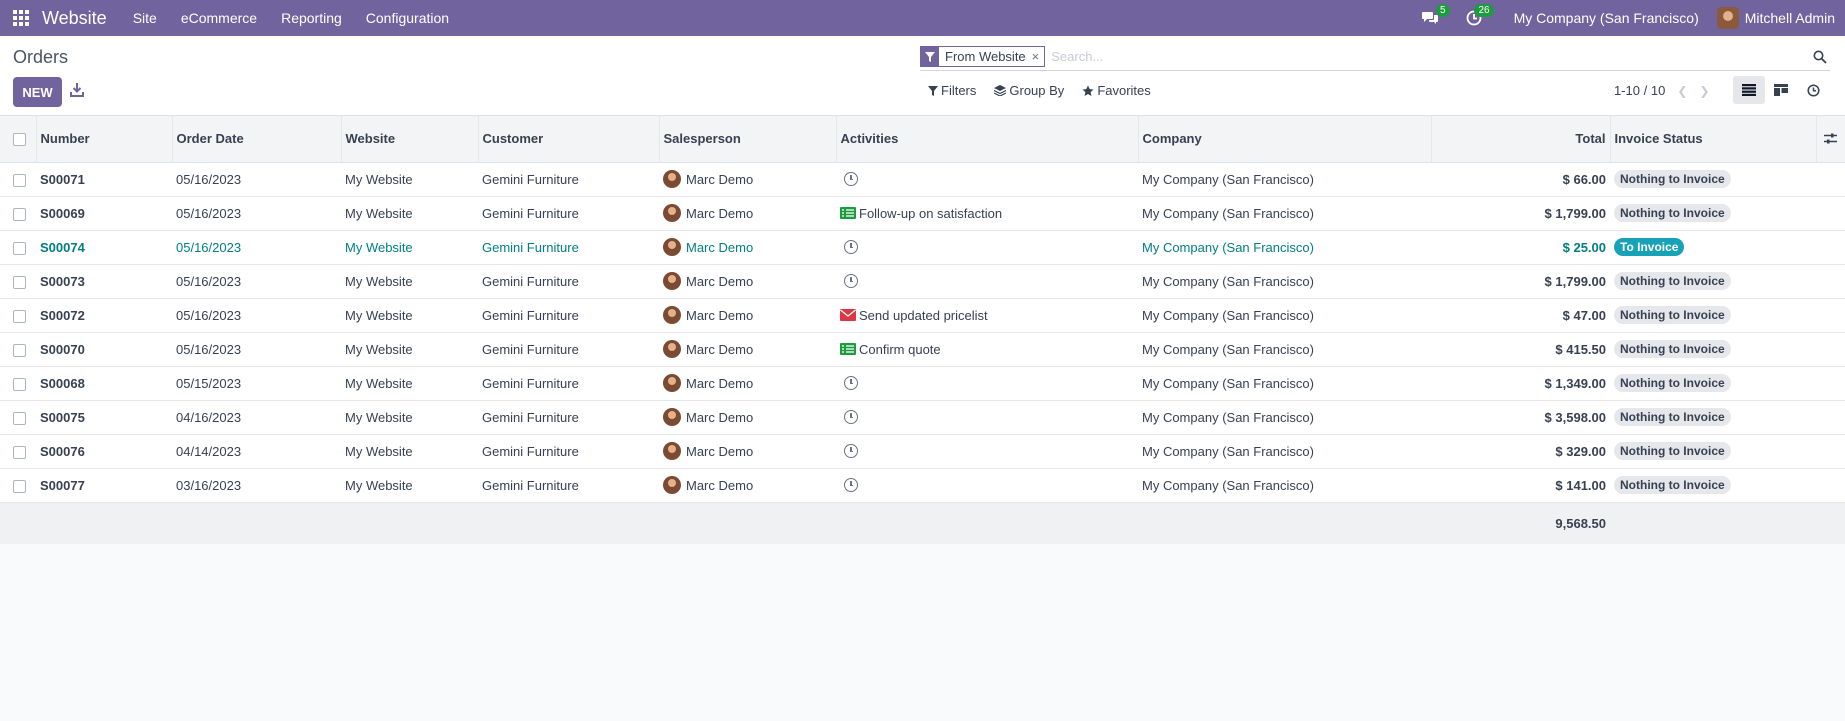 Image resolution: width=1845 pixels, height=721 pixels. Describe the element at coordinates (209, 417) in the screenshot. I see `cell-order-date: 04/16/2023` at that location.